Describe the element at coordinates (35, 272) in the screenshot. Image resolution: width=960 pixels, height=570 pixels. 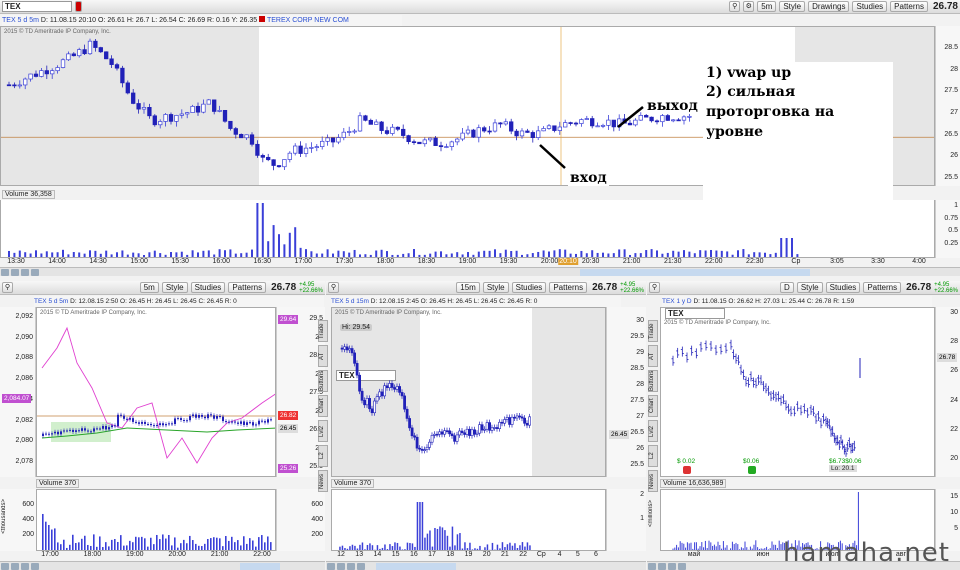
I see `scroll-right-icon` at that location.